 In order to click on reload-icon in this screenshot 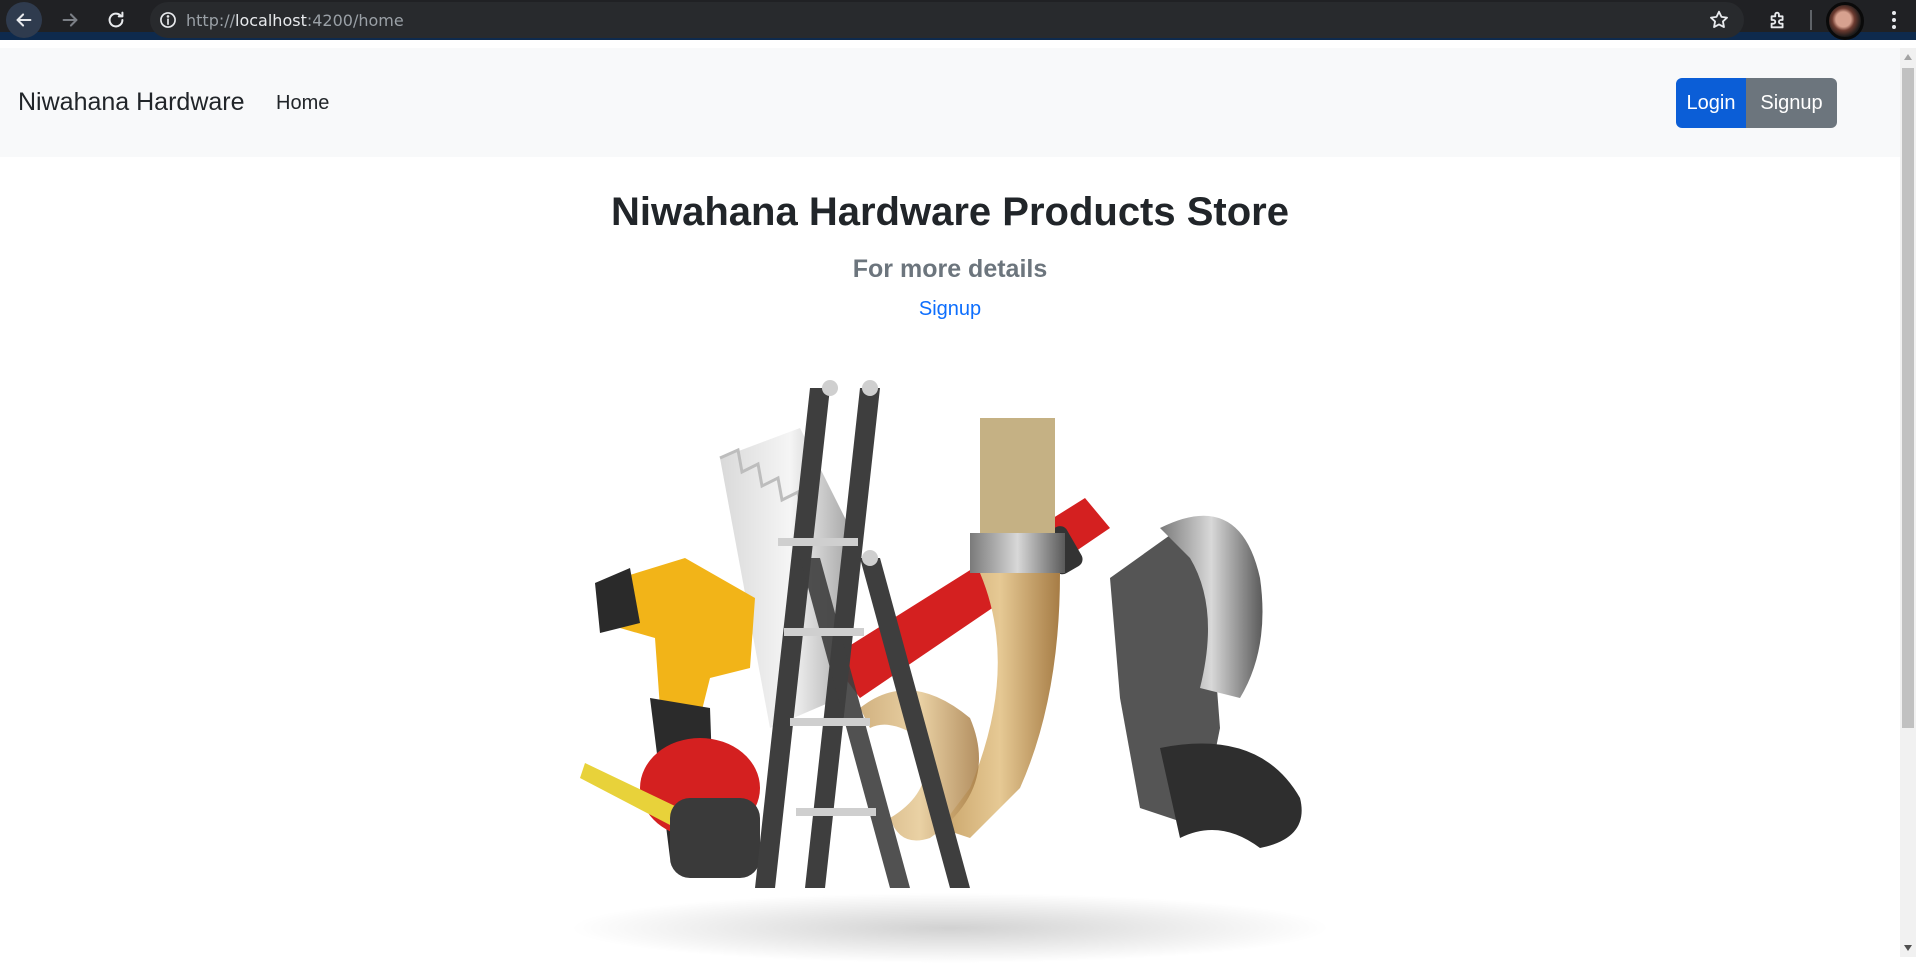, I will do `click(116, 19)`.